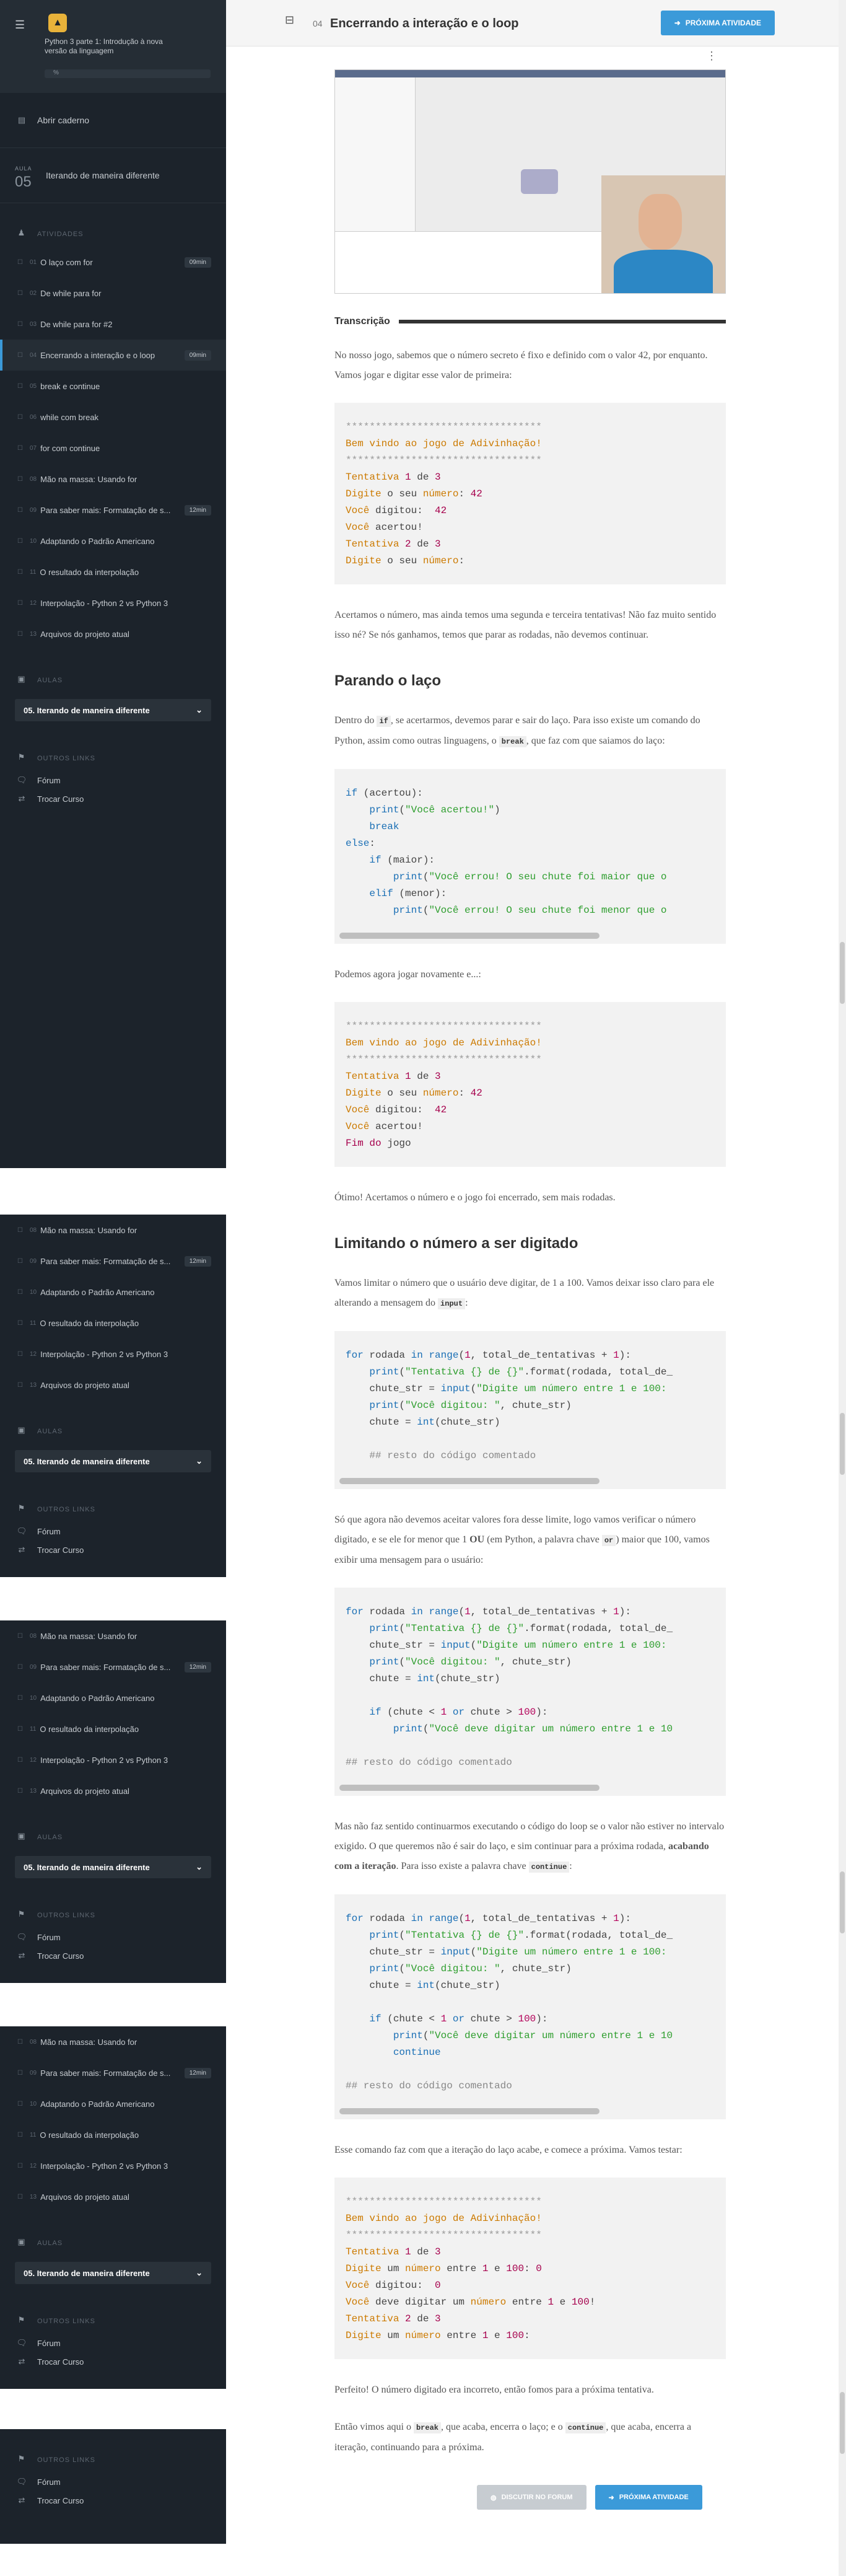  I want to click on globe-icon: ◍, so click(494, 2498).